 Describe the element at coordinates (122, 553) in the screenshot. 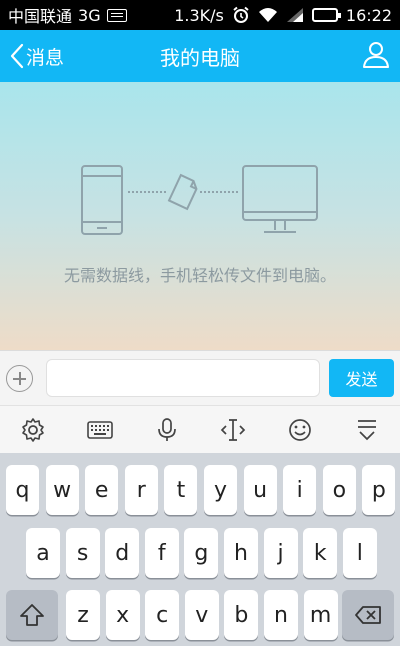

I see `key-d: d` at that location.